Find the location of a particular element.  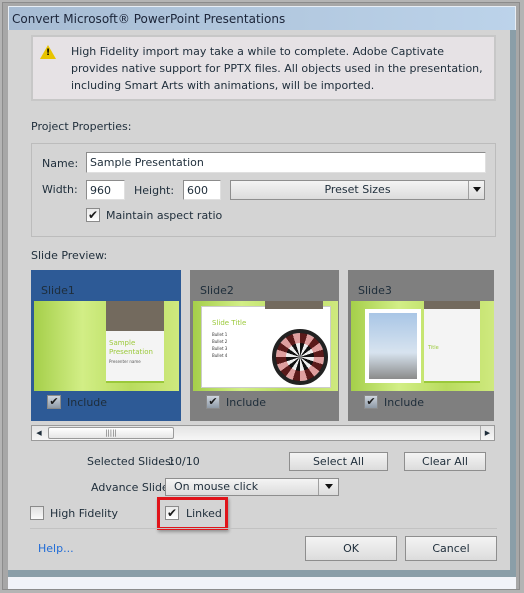

cancel-button: Cancel is located at coordinates (451, 548).